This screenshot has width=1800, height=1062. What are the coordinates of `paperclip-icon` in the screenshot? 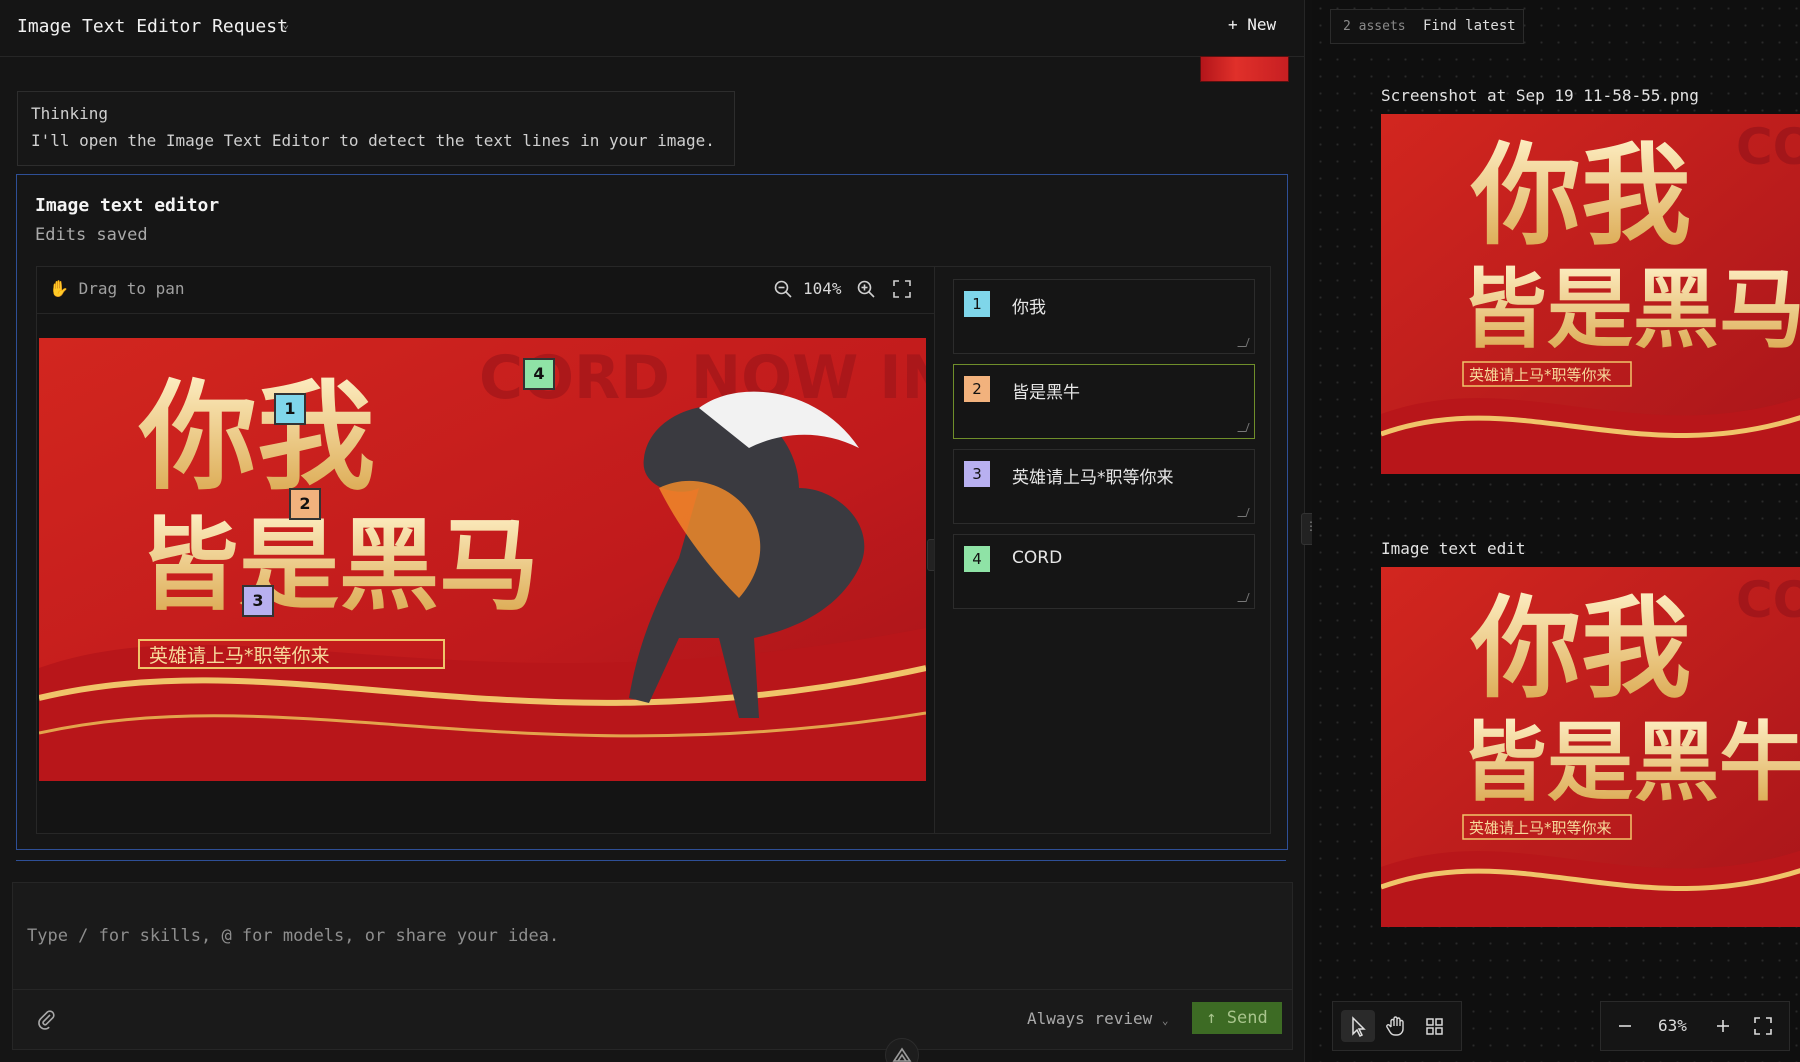 It's located at (46, 1019).